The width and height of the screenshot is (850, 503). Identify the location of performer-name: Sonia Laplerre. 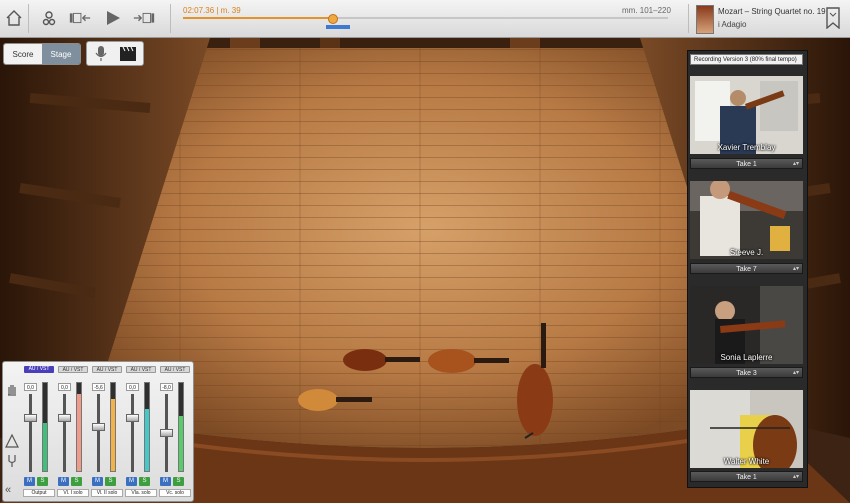
(746, 357).